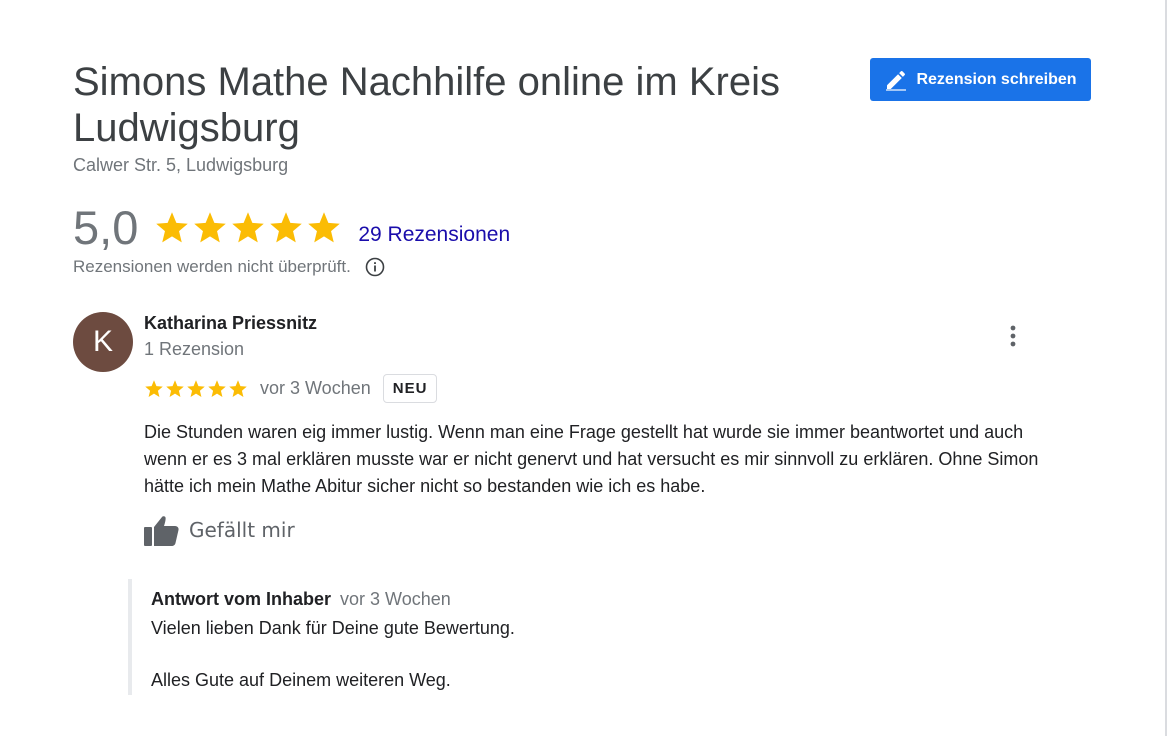 Image resolution: width=1167 pixels, height=736 pixels. What do you see at coordinates (539, 599) in the screenshot?
I see `owner-reply-header: Antwort vom Inhaber vor 3 Wochen` at bounding box center [539, 599].